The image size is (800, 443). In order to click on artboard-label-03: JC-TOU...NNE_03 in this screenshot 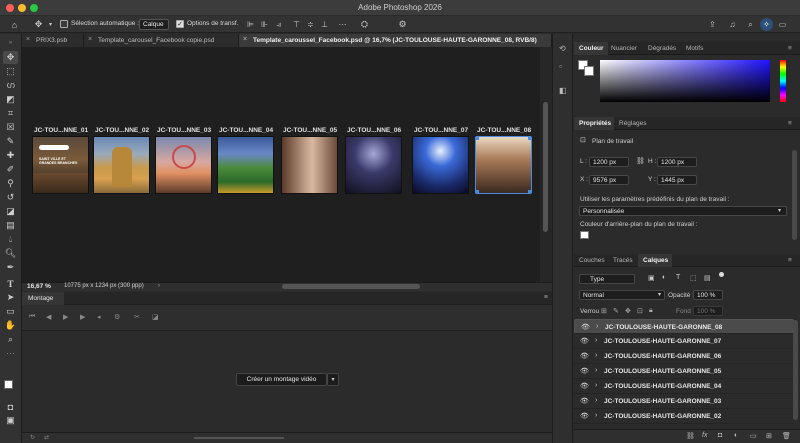, I will do `click(184, 130)`.